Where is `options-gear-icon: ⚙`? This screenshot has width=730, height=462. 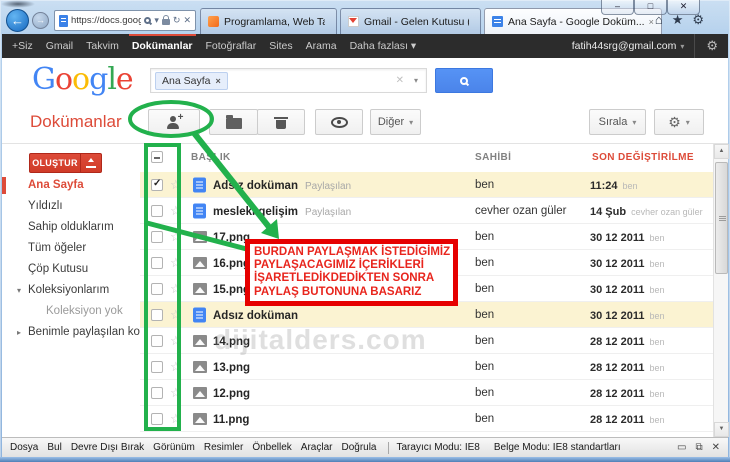 options-gear-icon: ⚙ is located at coordinates (706, 46).